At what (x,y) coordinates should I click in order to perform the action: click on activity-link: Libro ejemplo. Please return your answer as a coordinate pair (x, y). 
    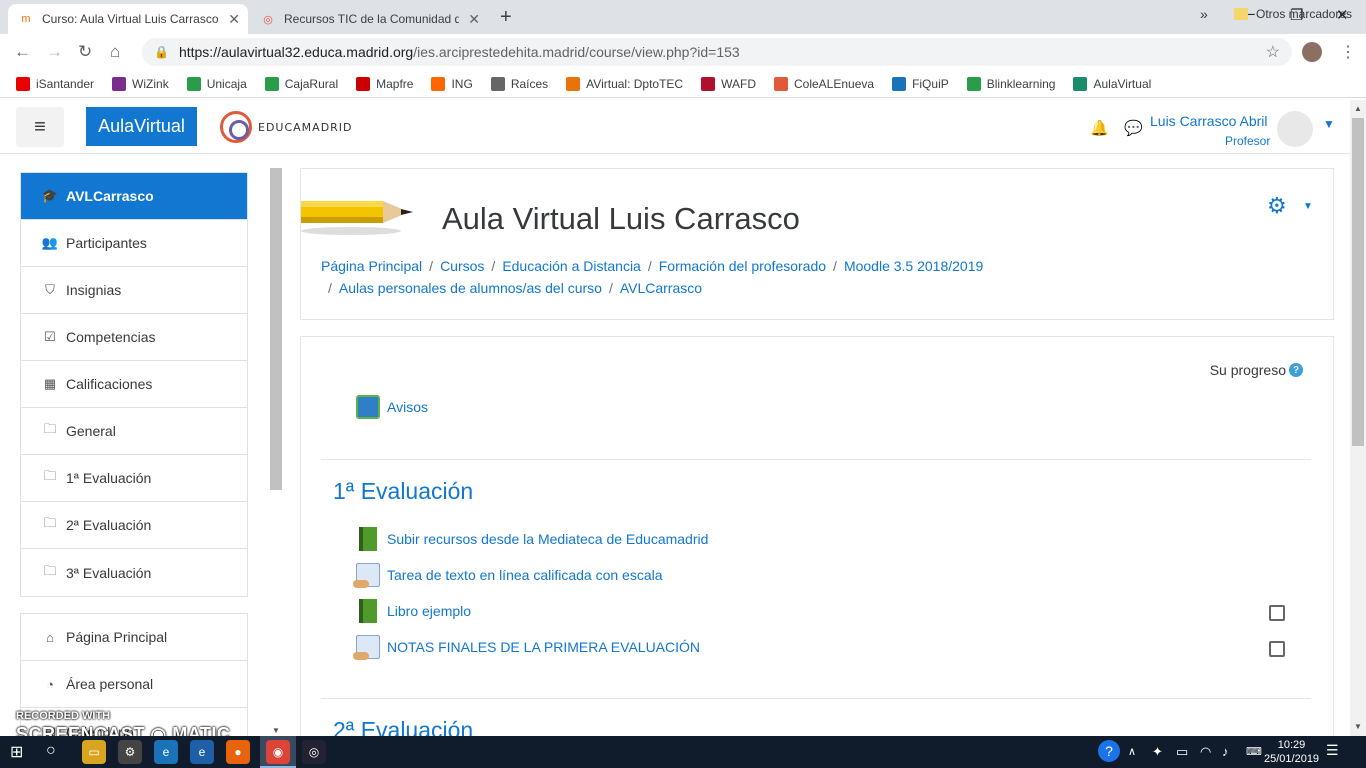
    Looking at the image, I should click on (429, 611).